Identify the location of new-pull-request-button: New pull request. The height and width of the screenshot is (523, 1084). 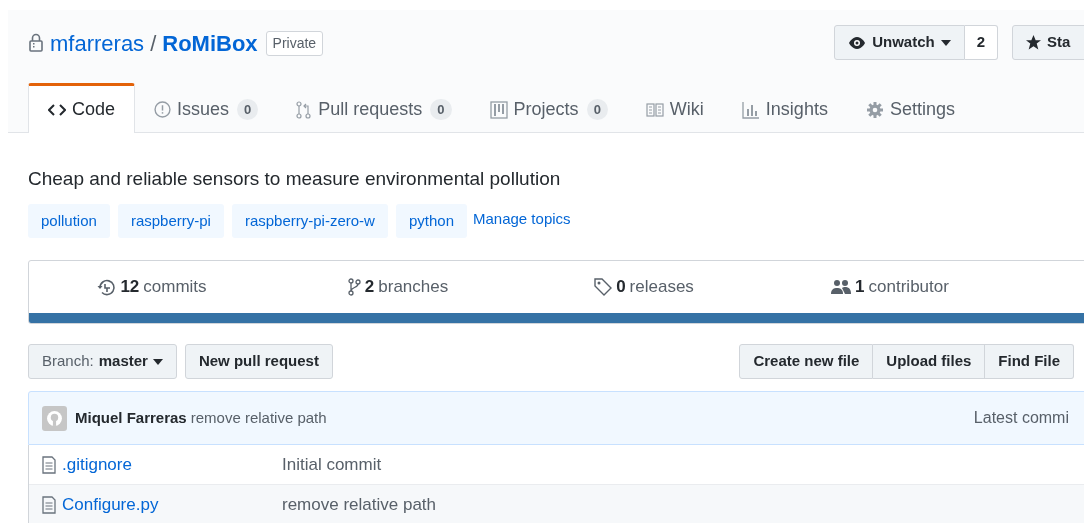
(258, 361).